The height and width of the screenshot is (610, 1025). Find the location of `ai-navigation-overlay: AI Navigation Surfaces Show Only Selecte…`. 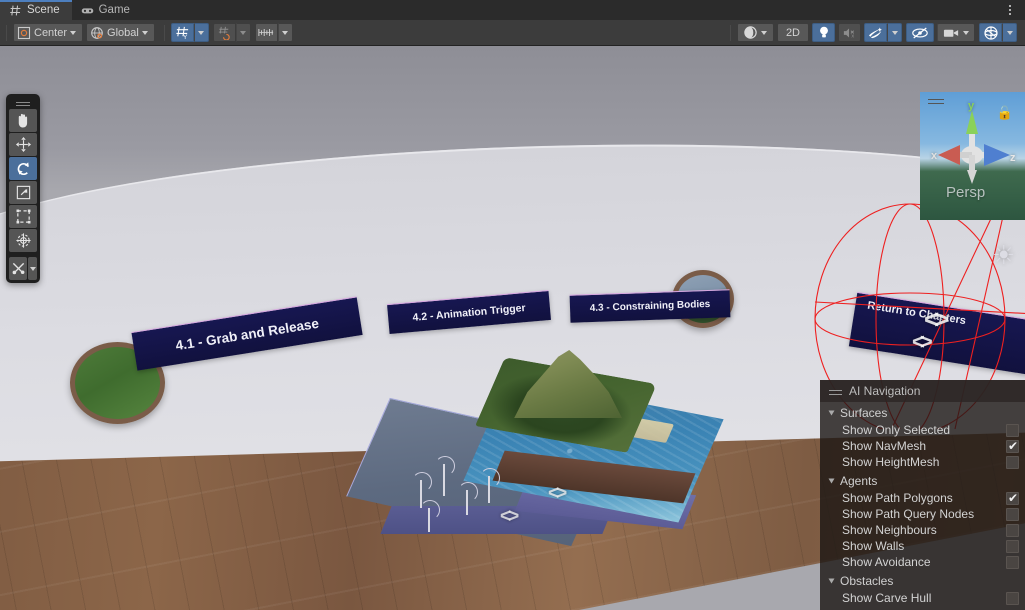

ai-navigation-overlay: AI Navigation Surfaces Show Only Selecte… is located at coordinates (922, 495).